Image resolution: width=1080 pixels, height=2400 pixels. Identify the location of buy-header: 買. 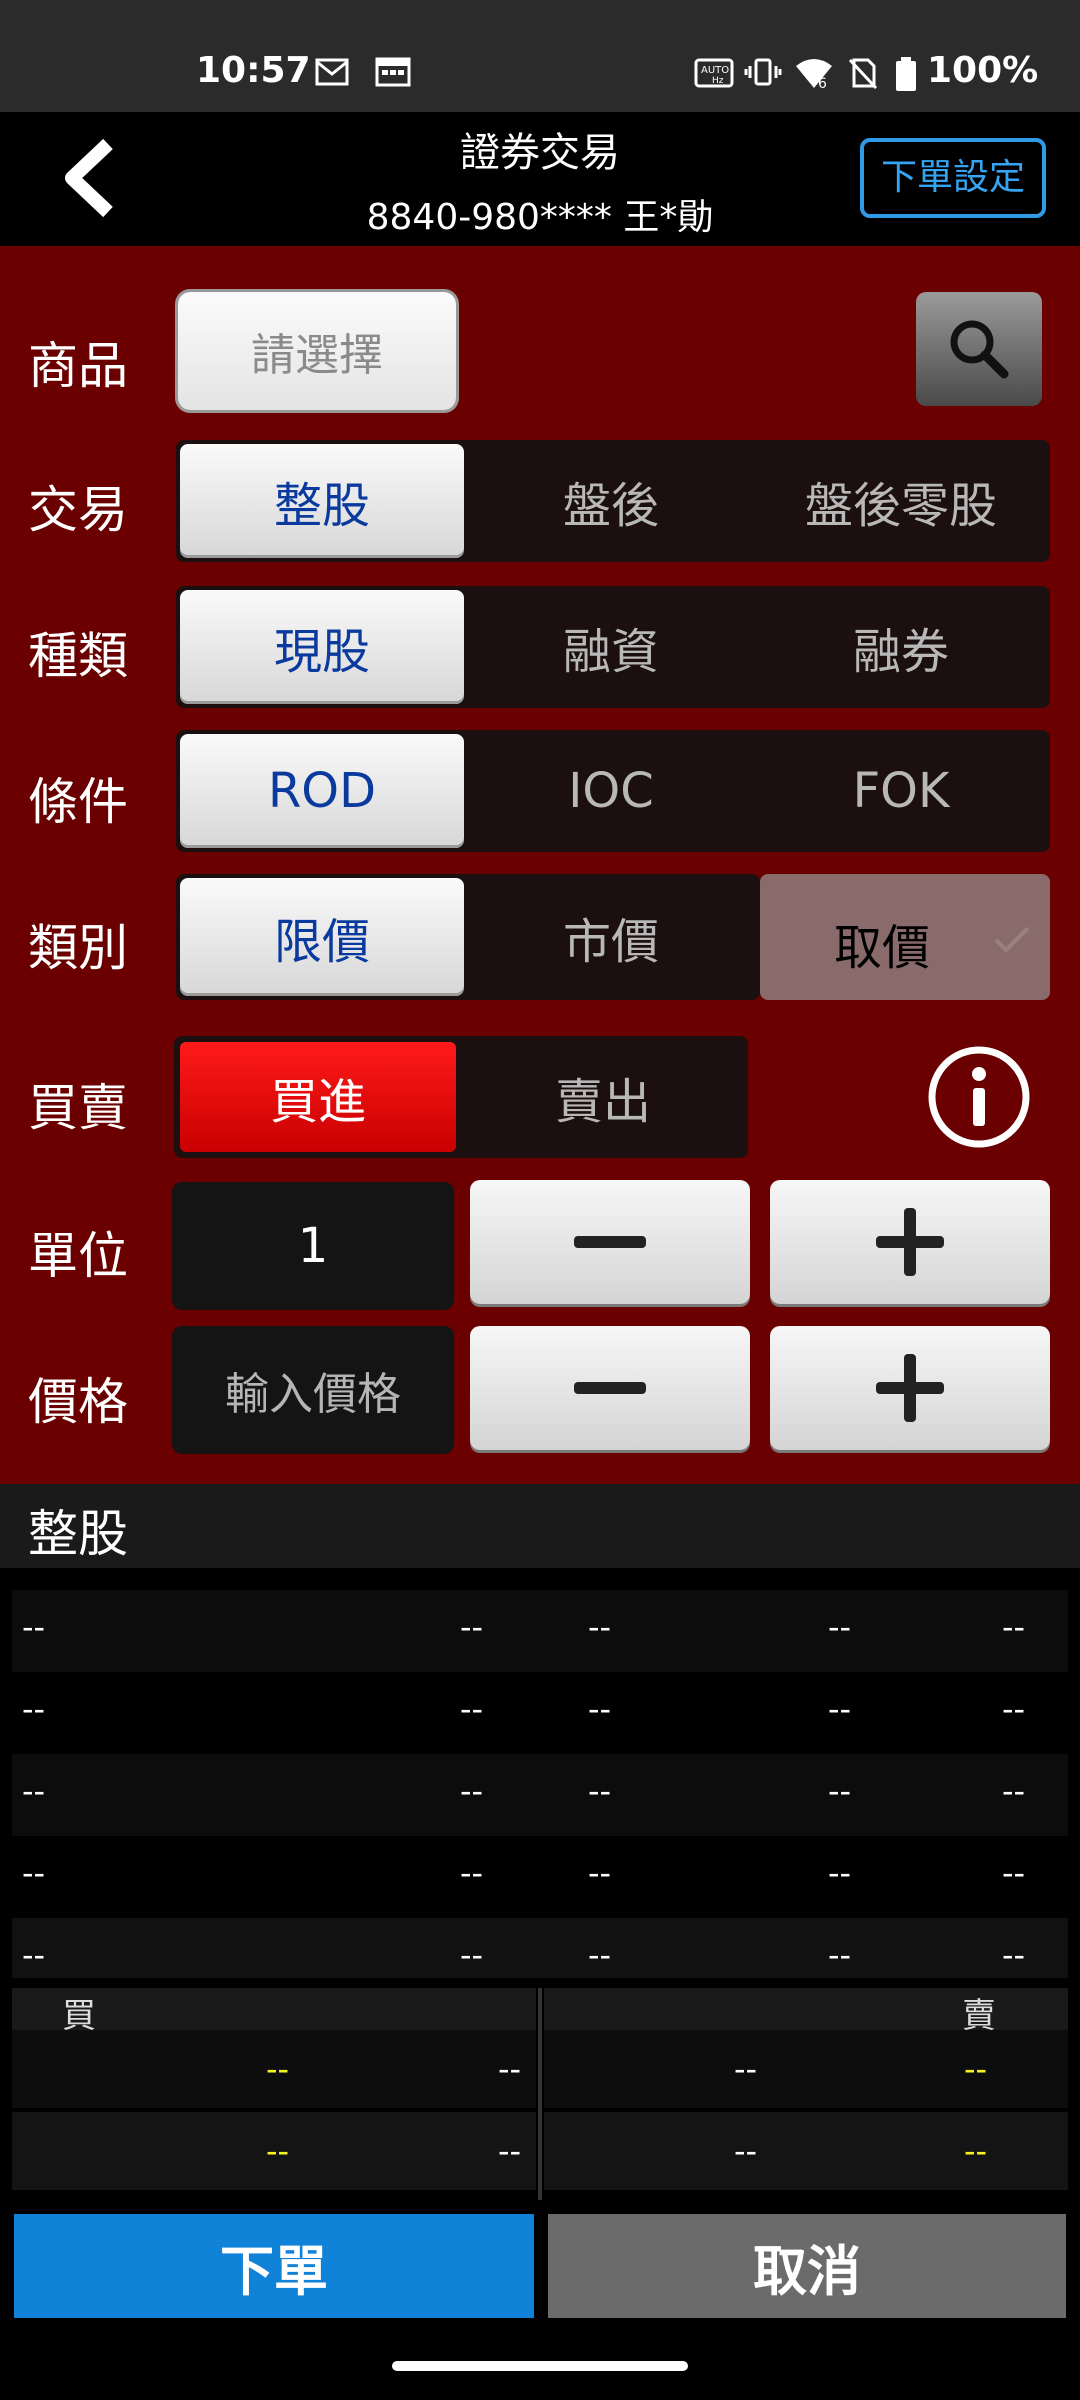
(274, 2012).